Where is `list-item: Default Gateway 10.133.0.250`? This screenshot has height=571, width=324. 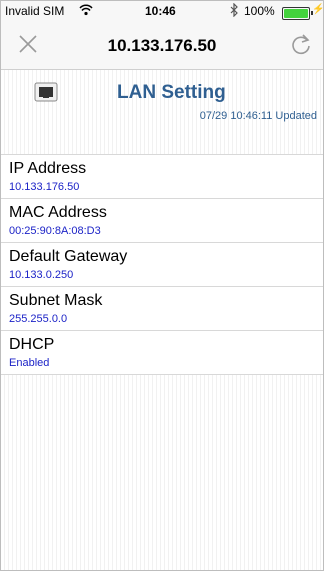 list-item: Default Gateway 10.133.0.250 is located at coordinates (162, 265).